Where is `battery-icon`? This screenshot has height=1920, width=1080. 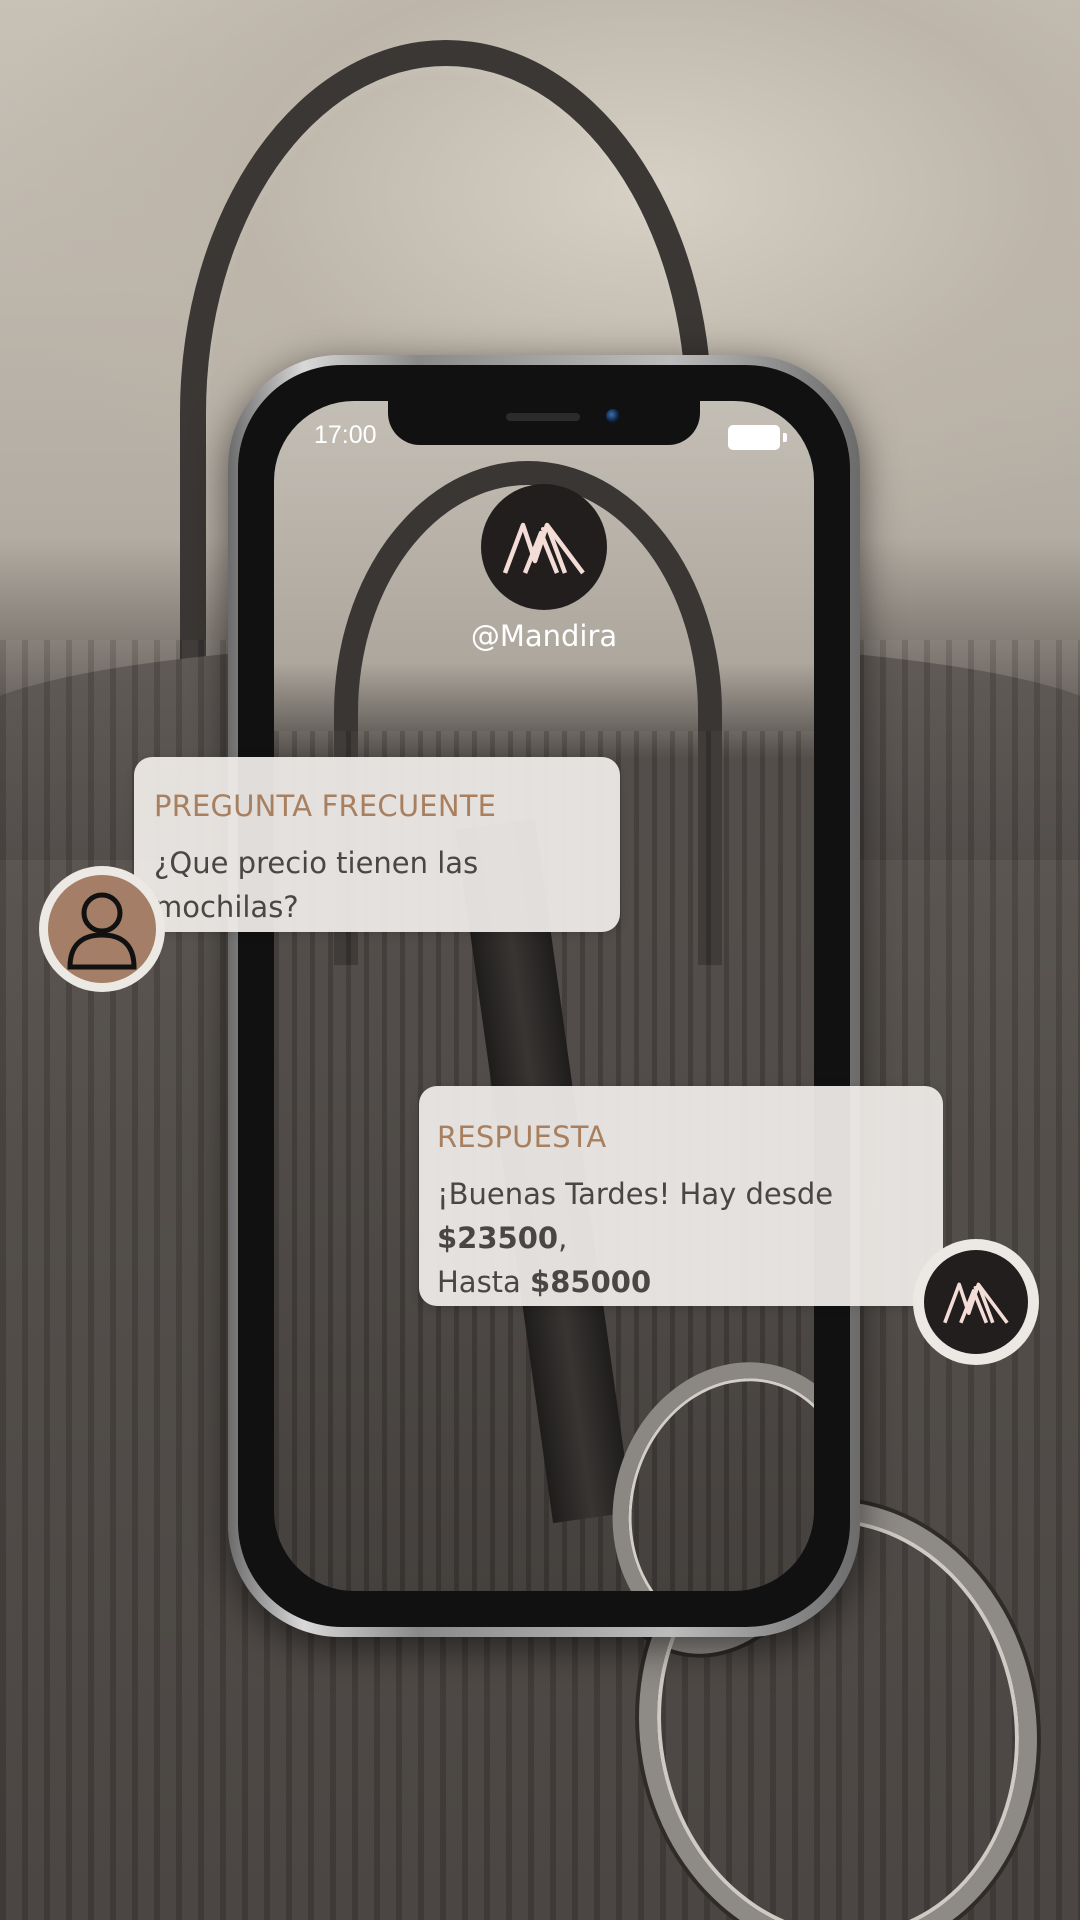 battery-icon is located at coordinates (757, 437).